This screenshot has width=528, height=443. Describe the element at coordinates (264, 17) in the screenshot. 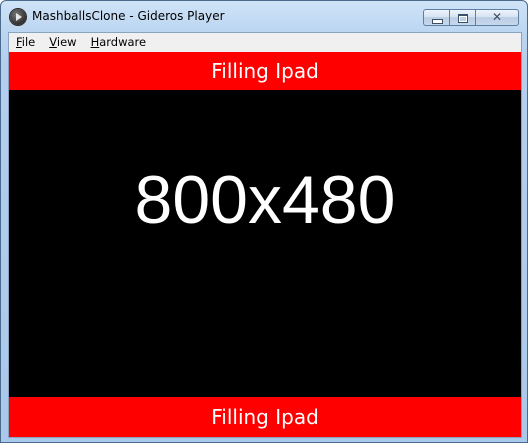

I see `title-bar: MashballsClone - Gideros Player ✕` at that location.